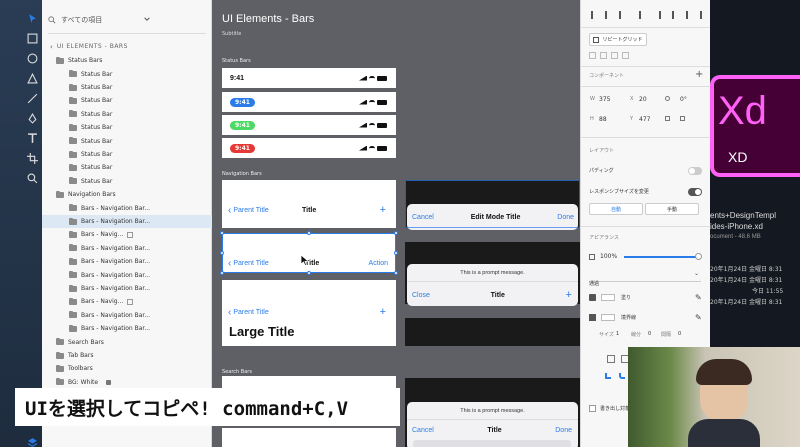  What do you see at coordinates (643, 99) in the screenshot?
I see `x-input: 20` at bounding box center [643, 99].